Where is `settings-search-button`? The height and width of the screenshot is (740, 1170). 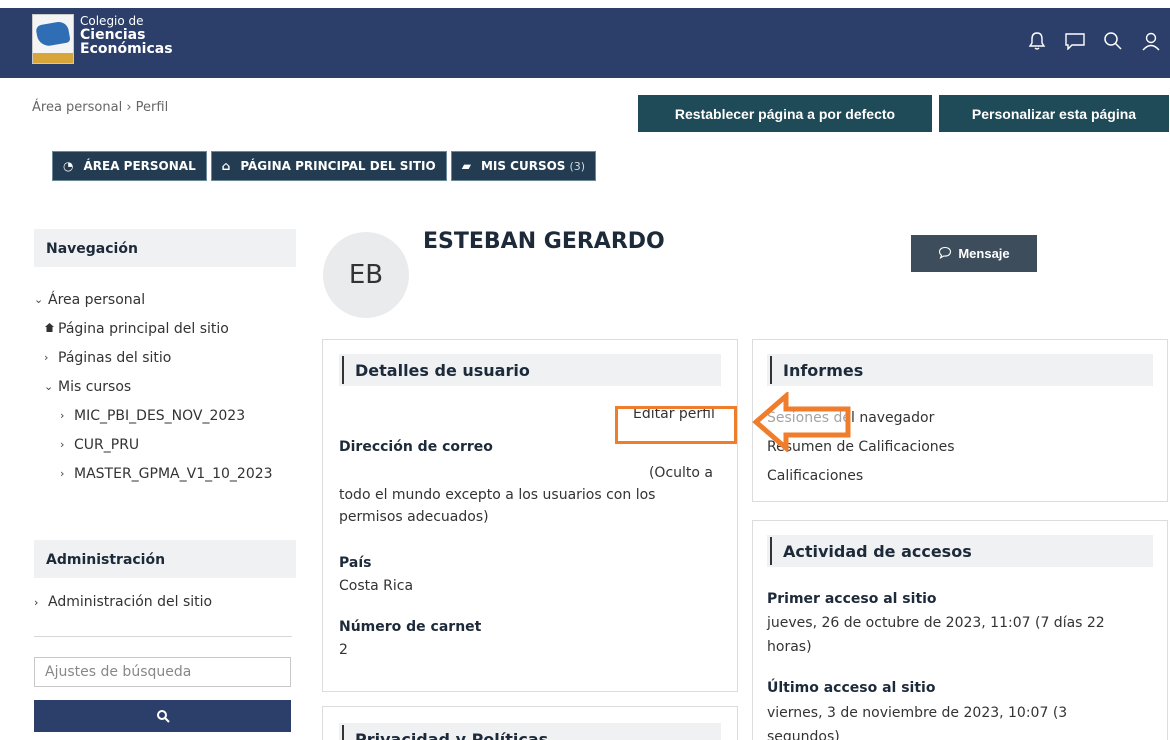 settings-search-button is located at coordinates (162, 716).